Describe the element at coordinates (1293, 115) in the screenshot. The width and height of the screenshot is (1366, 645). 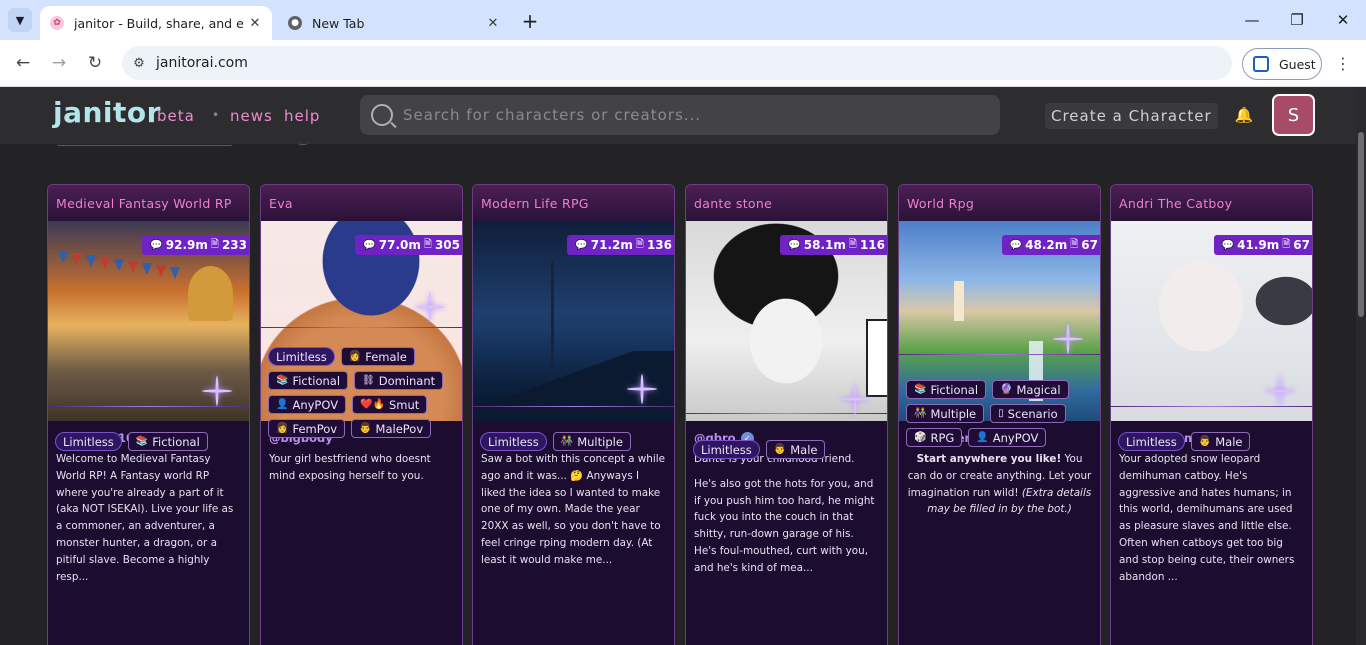
I see `user-avatar: S` at that location.